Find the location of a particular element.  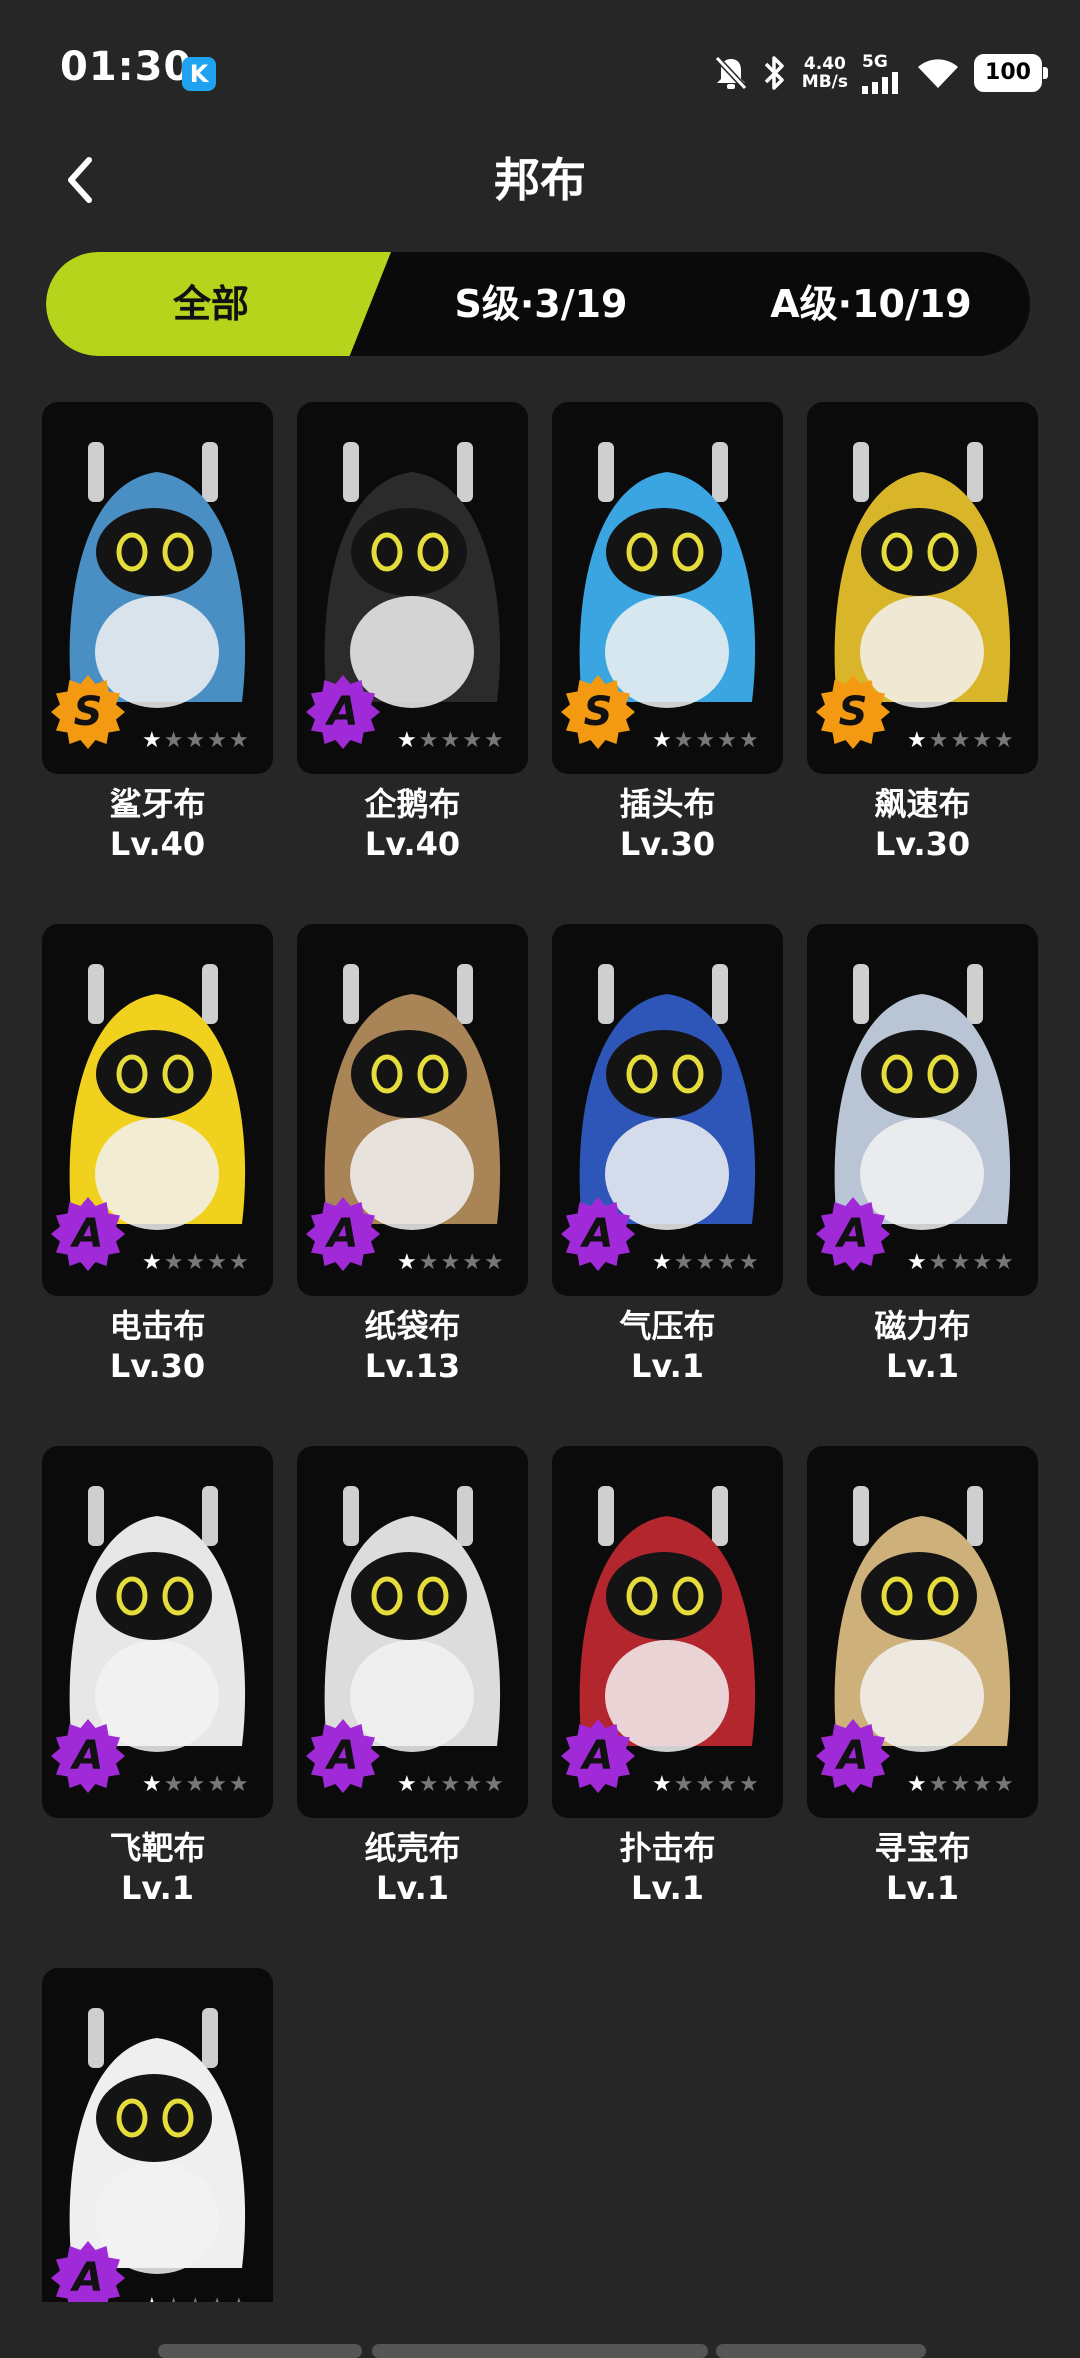

bangboo-name: 飙速布 is located at coordinates (922, 804).